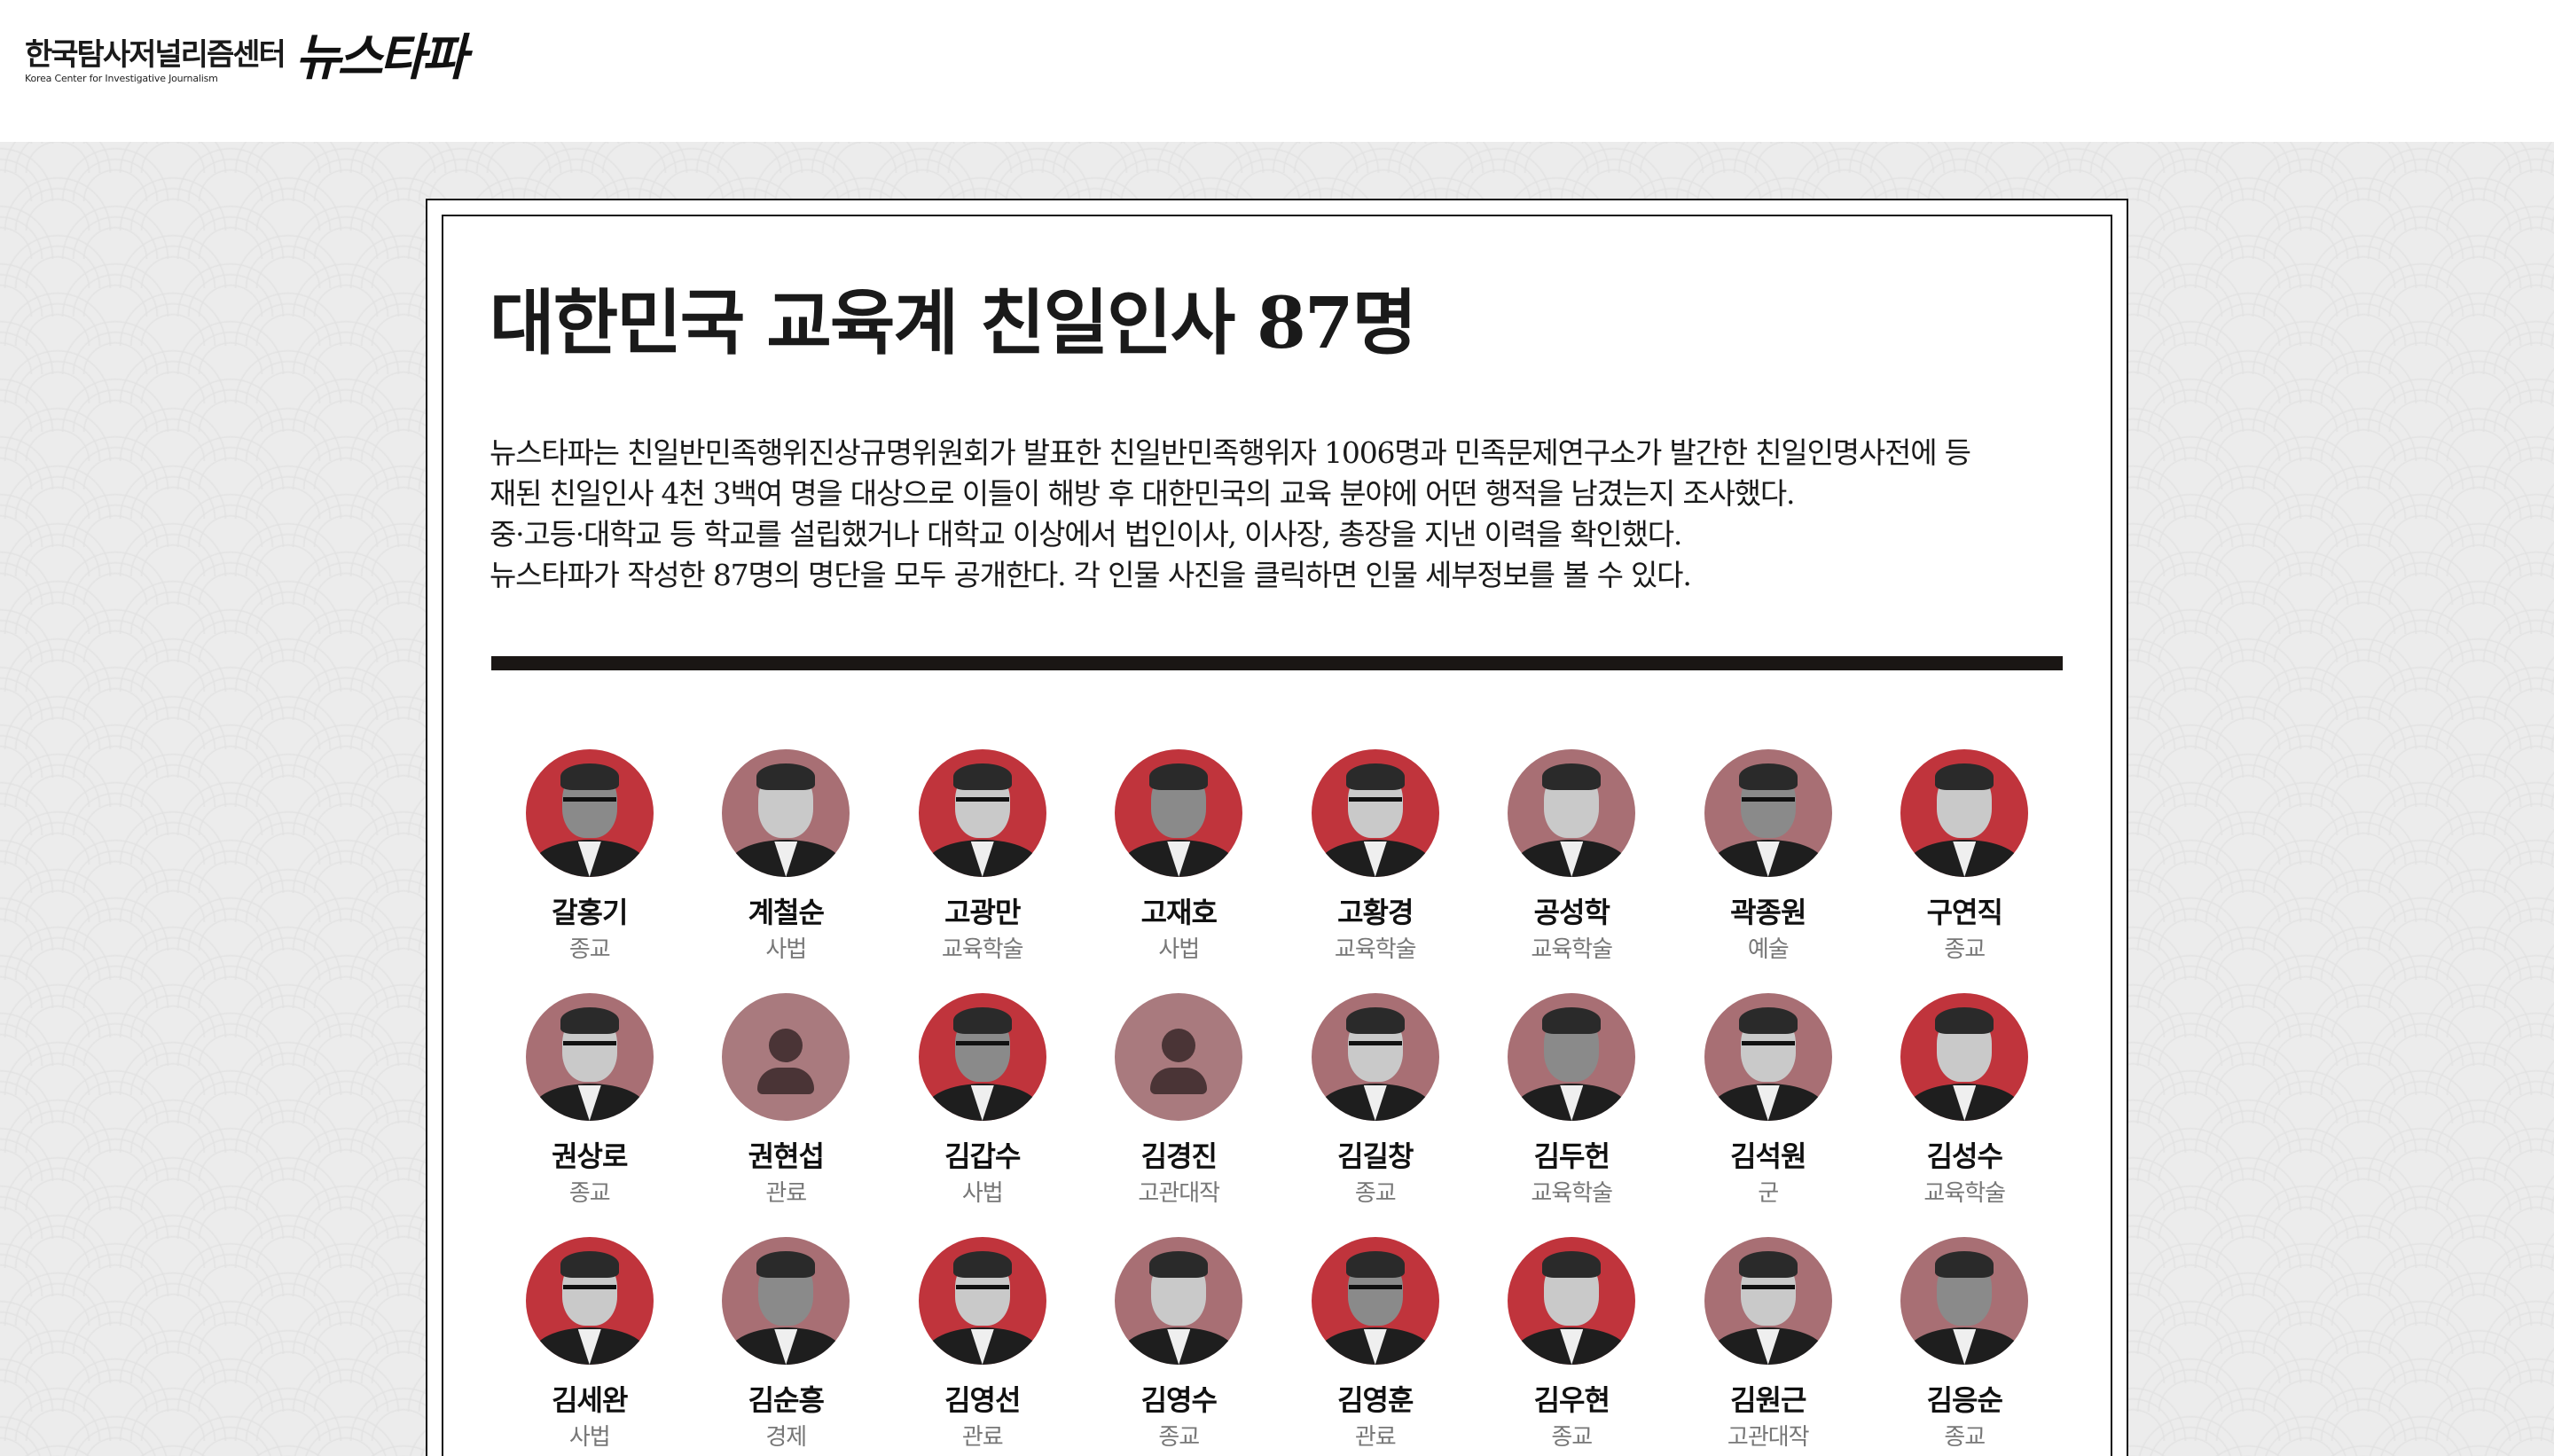  I want to click on person-name: 곽종원, so click(1768, 912).